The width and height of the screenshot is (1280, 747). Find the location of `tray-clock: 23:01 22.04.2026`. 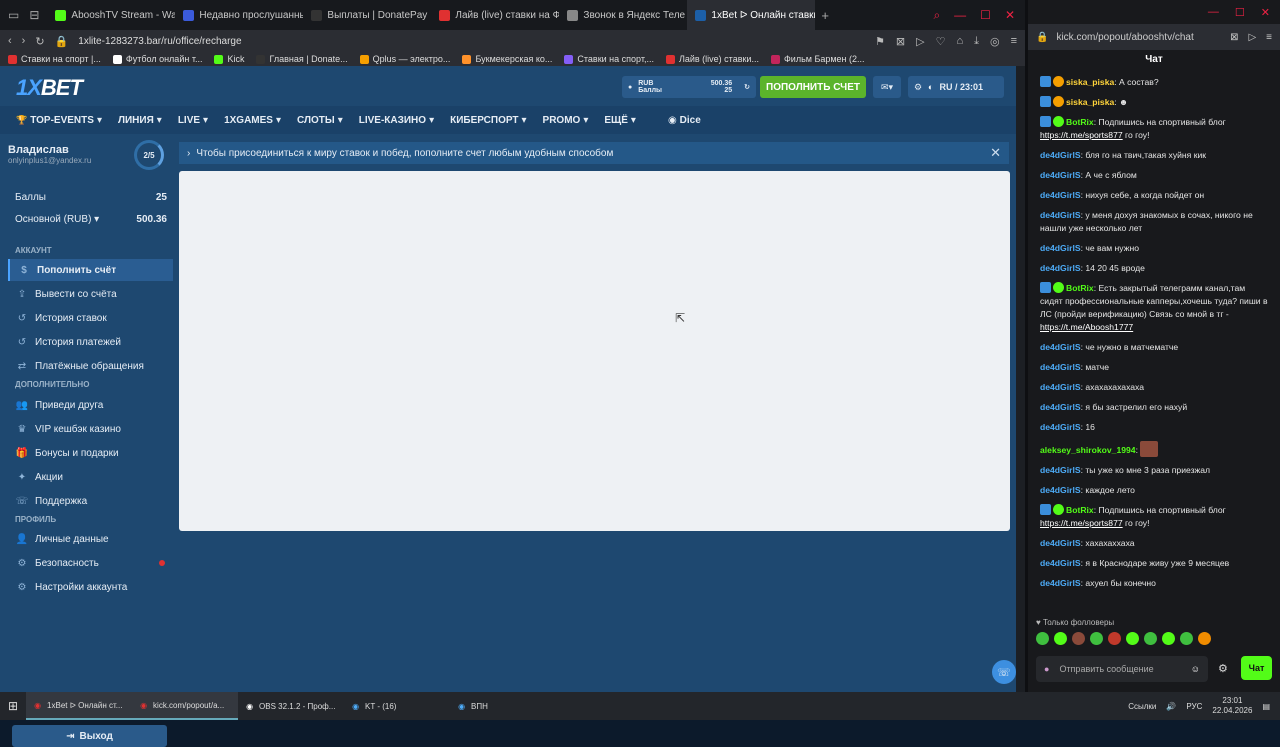

tray-clock: 23:01 22.04.2026 is located at coordinates (1232, 706).